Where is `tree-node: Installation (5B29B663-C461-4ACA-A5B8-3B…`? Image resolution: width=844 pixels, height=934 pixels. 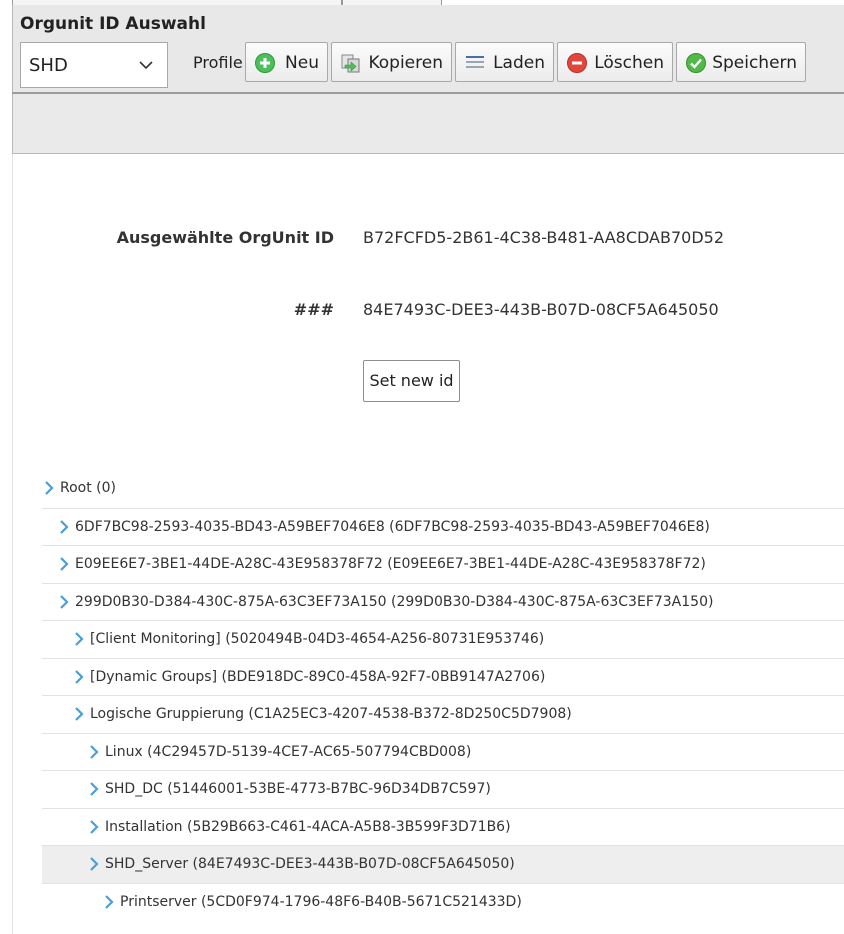 tree-node: Installation (5B29B663-C461-4ACA-A5B8-3B… is located at coordinates (443, 826).